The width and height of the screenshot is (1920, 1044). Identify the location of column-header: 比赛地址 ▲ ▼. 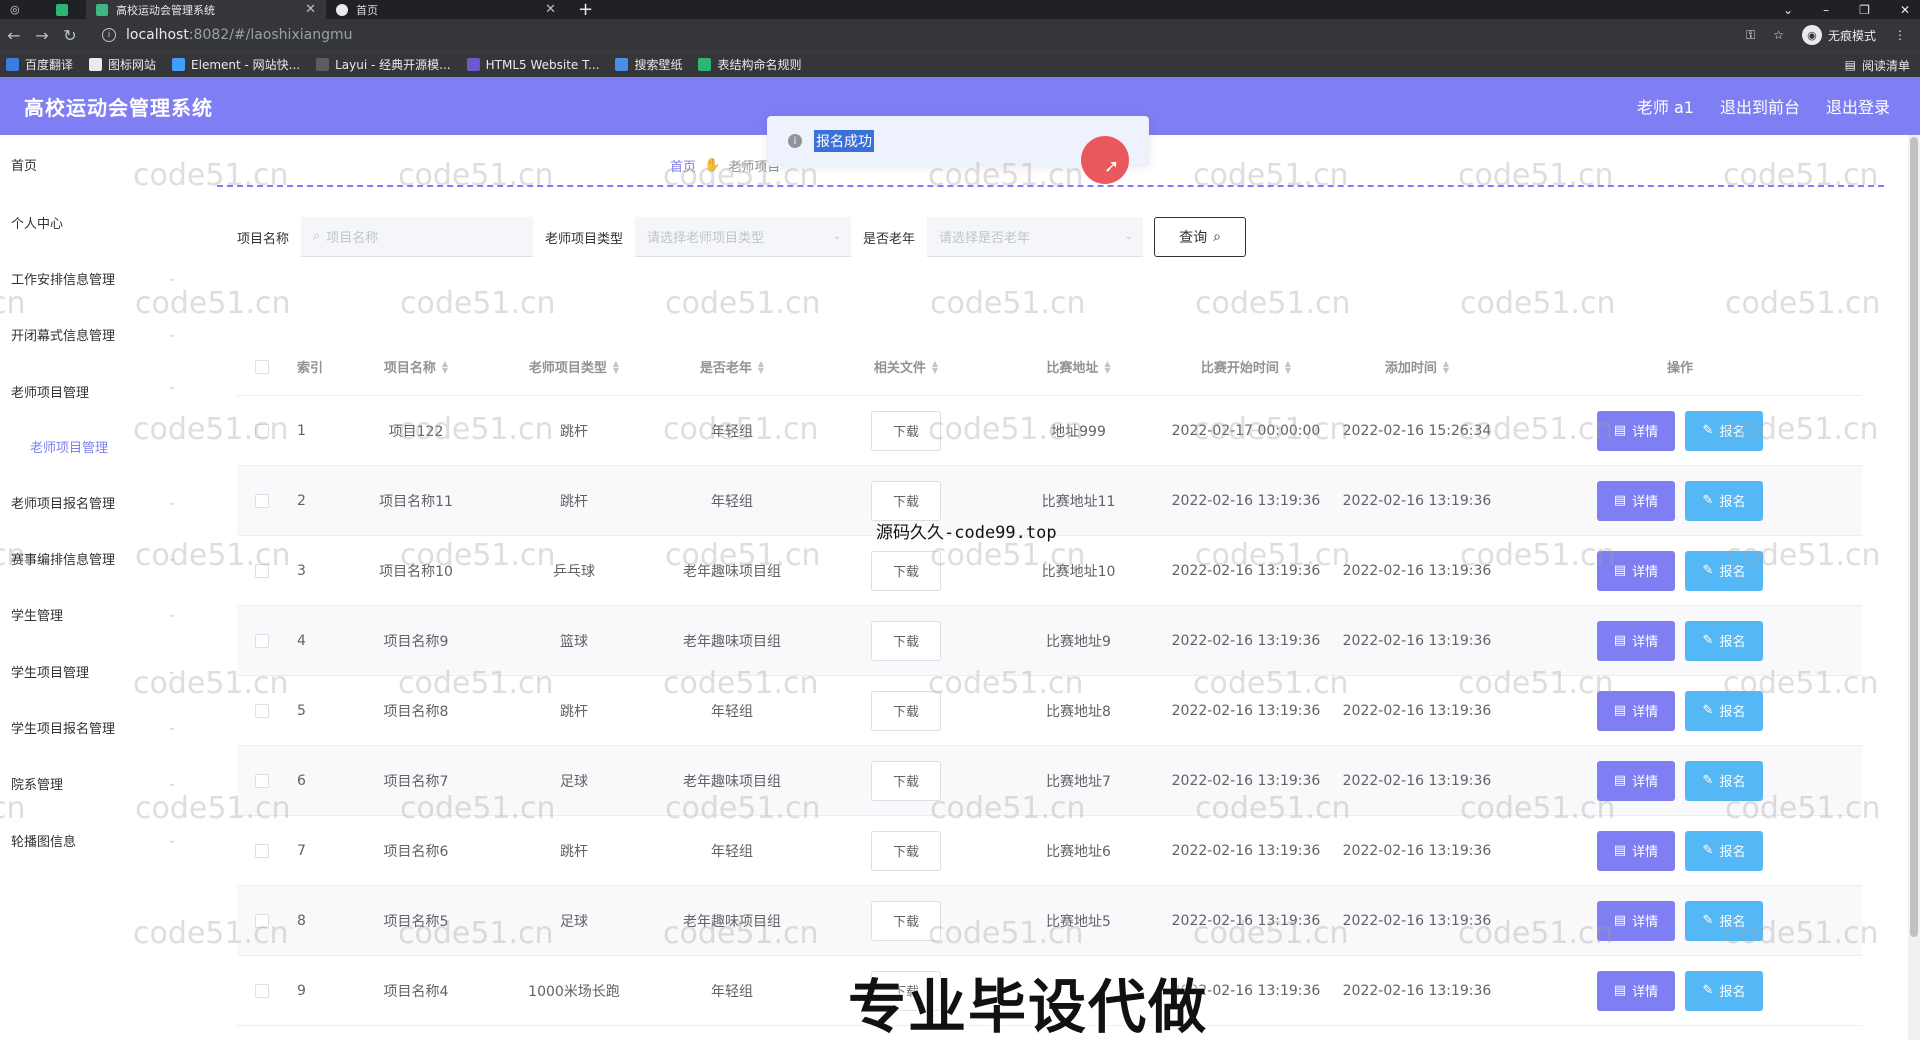
(1078, 366).